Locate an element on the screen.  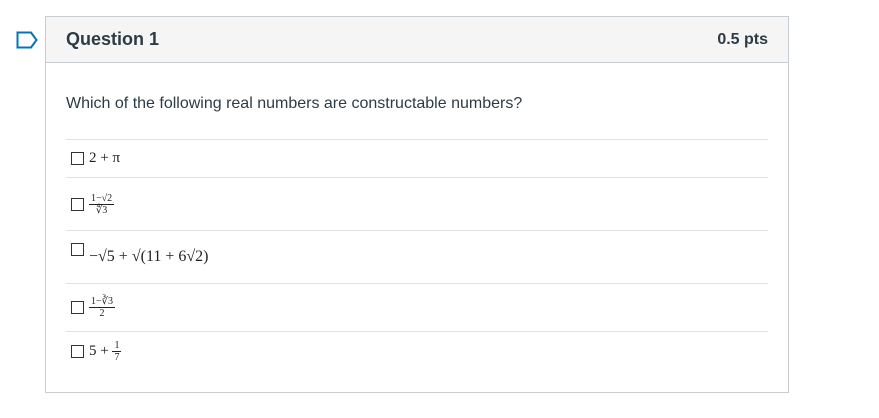
question-title: Question 1 is located at coordinates (113, 39).